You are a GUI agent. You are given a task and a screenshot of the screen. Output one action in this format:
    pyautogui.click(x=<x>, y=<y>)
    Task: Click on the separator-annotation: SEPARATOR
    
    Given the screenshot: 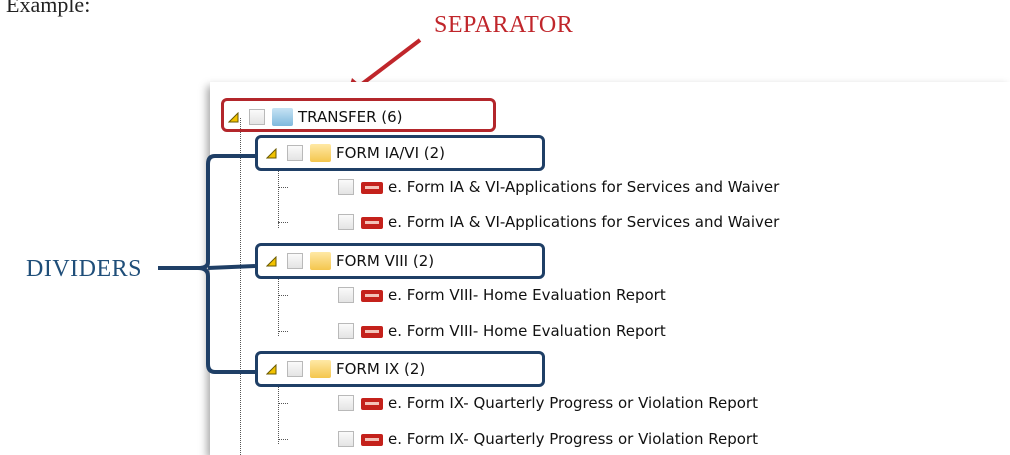 What is the action you would take?
    pyautogui.click(x=504, y=25)
    